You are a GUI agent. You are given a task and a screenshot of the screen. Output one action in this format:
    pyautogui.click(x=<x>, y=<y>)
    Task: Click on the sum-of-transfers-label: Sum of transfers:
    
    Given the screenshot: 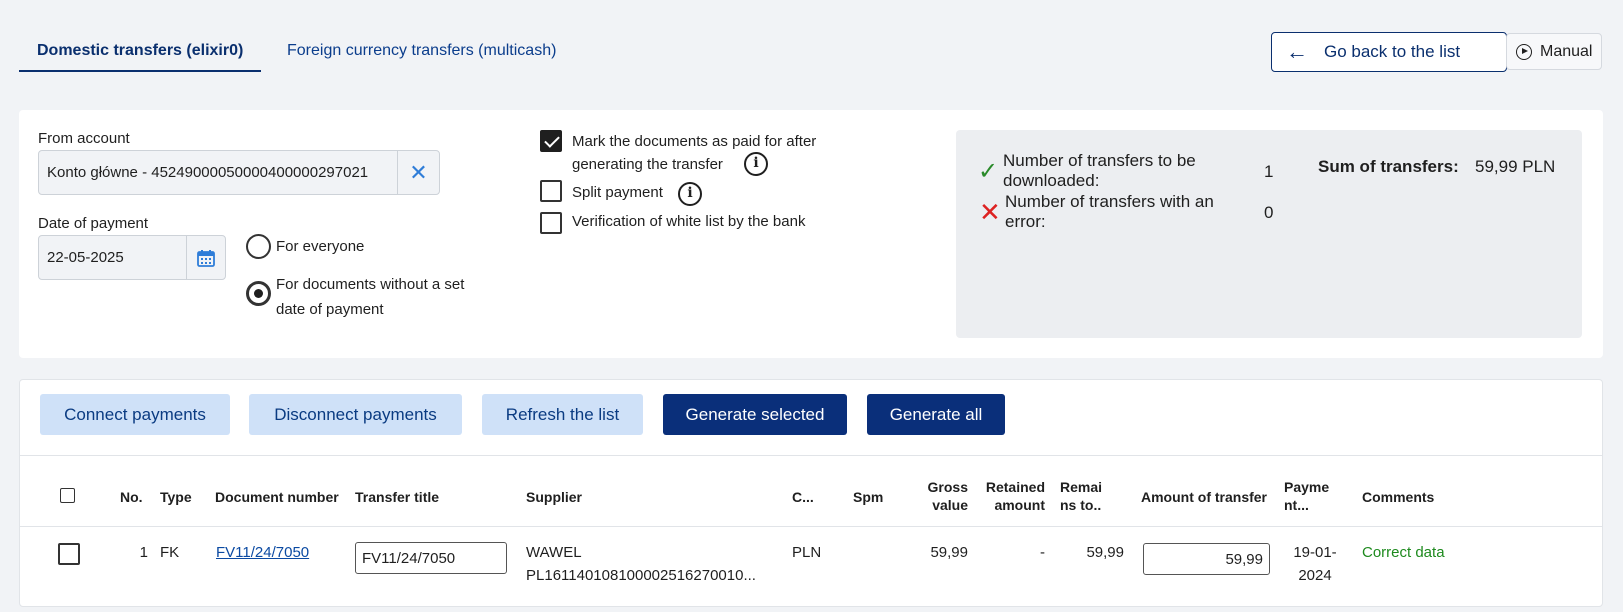 What is the action you would take?
    pyautogui.click(x=1388, y=166)
    